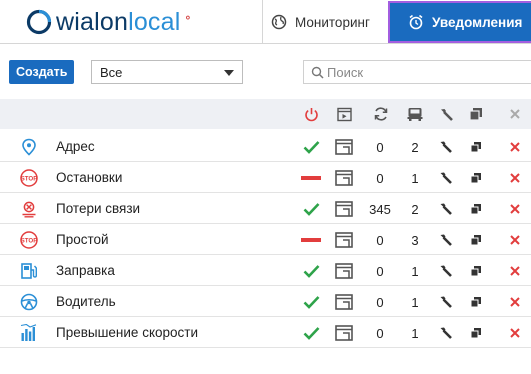  What do you see at coordinates (380, 209) in the screenshot?
I see `trigger-count: 345` at bounding box center [380, 209].